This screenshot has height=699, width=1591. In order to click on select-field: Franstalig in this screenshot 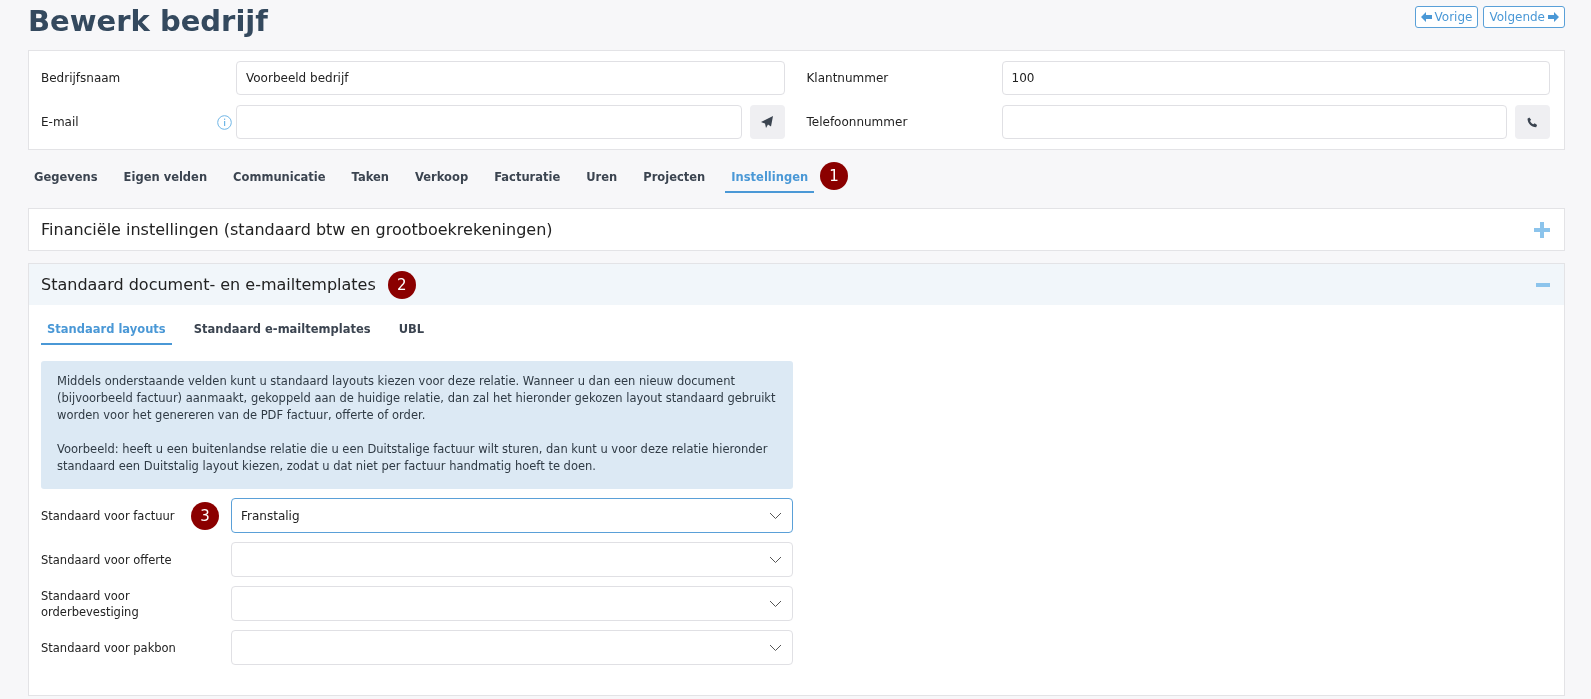, I will do `click(512, 515)`.